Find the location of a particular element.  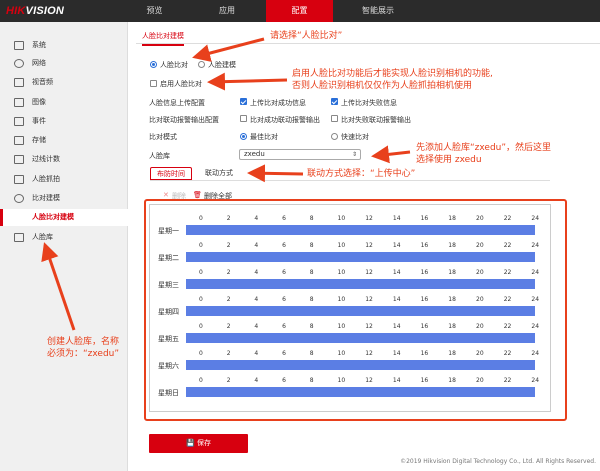

tab-face-compare-model: 人脸比对建模 is located at coordinates (163, 38).